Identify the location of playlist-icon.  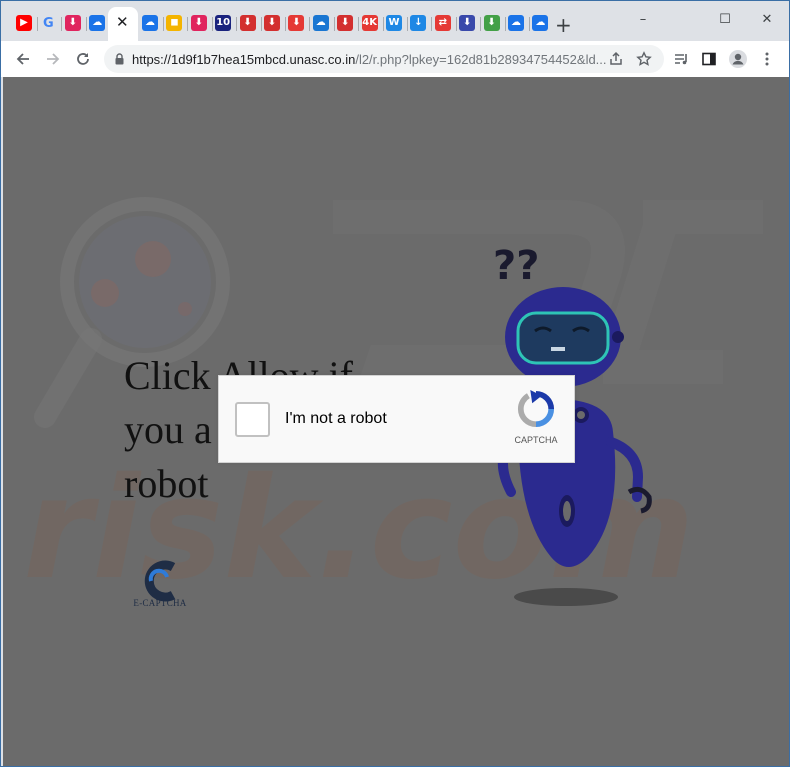
(681, 59).